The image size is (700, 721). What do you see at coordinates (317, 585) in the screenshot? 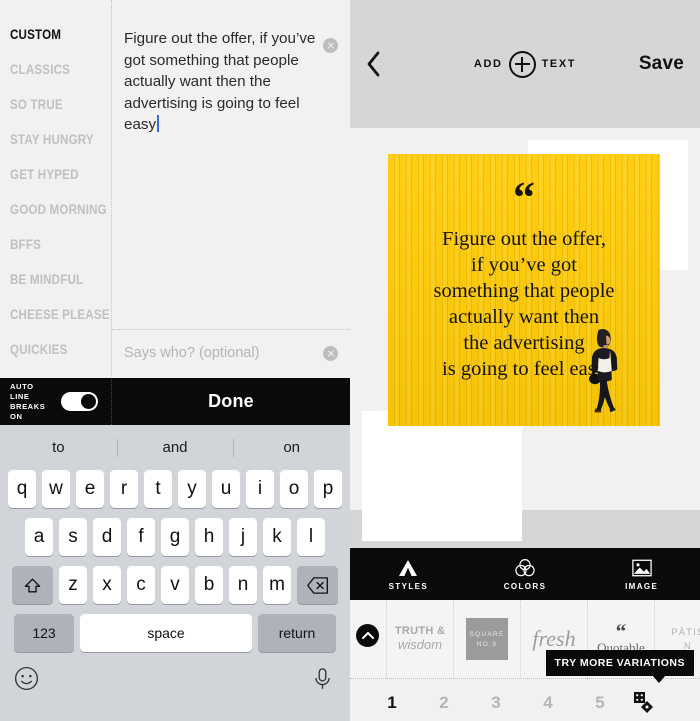
I see `backspace-icon` at bounding box center [317, 585].